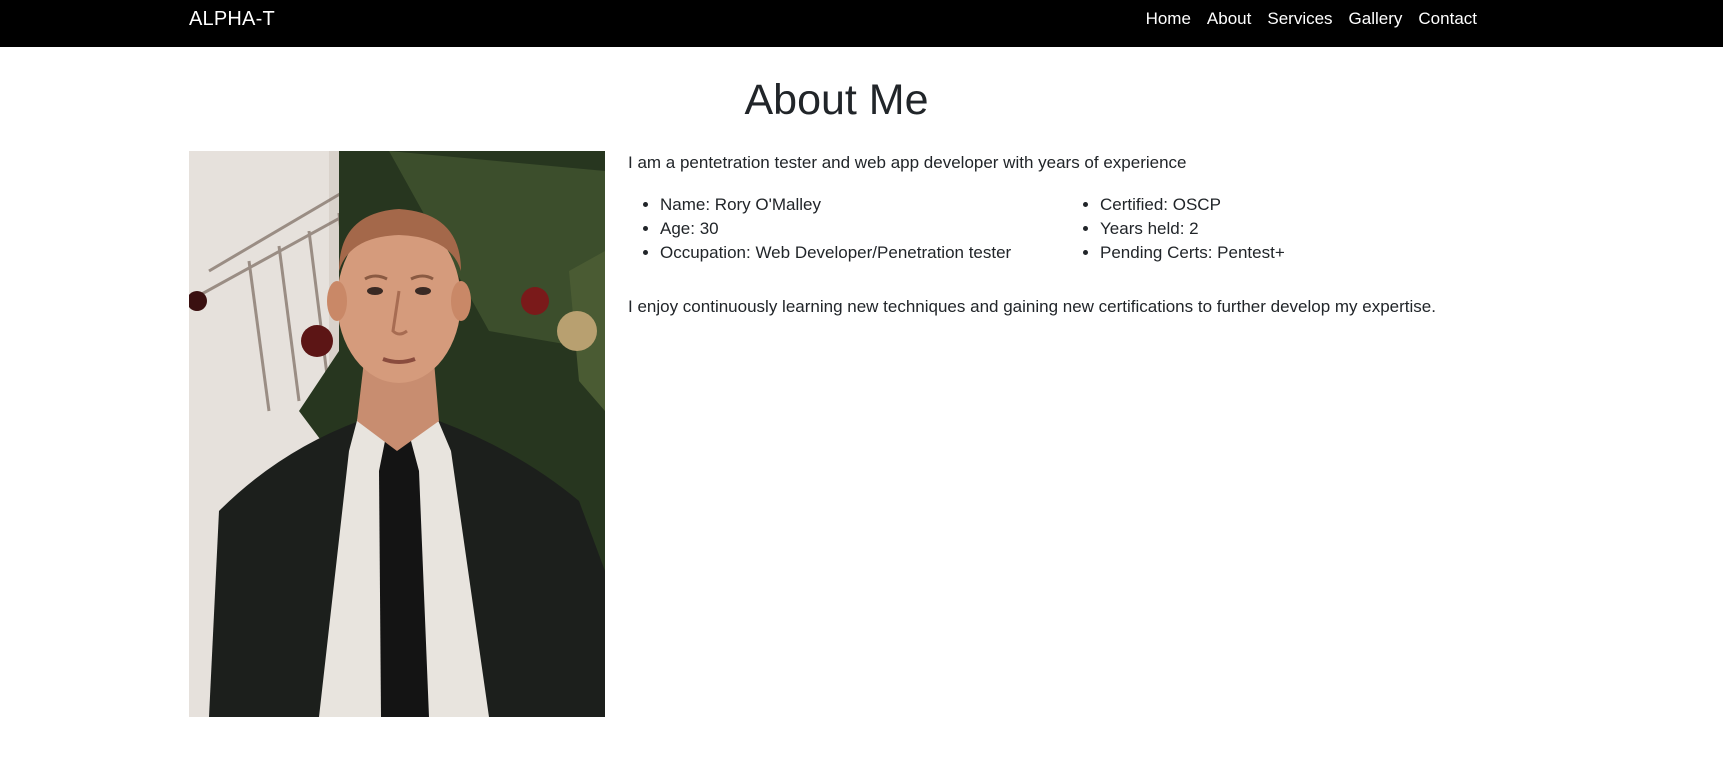 This screenshot has height=758, width=1723. Describe the element at coordinates (1192, 229) in the screenshot. I see `list-item: Years held: 2` at that location.